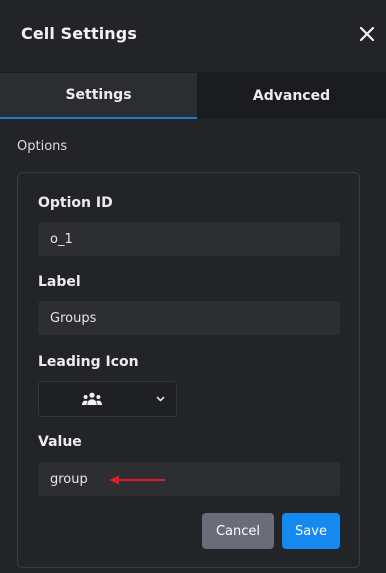  Describe the element at coordinates (238, 531) in the screenshot. I see `cancel-button: Cancel` at that location.